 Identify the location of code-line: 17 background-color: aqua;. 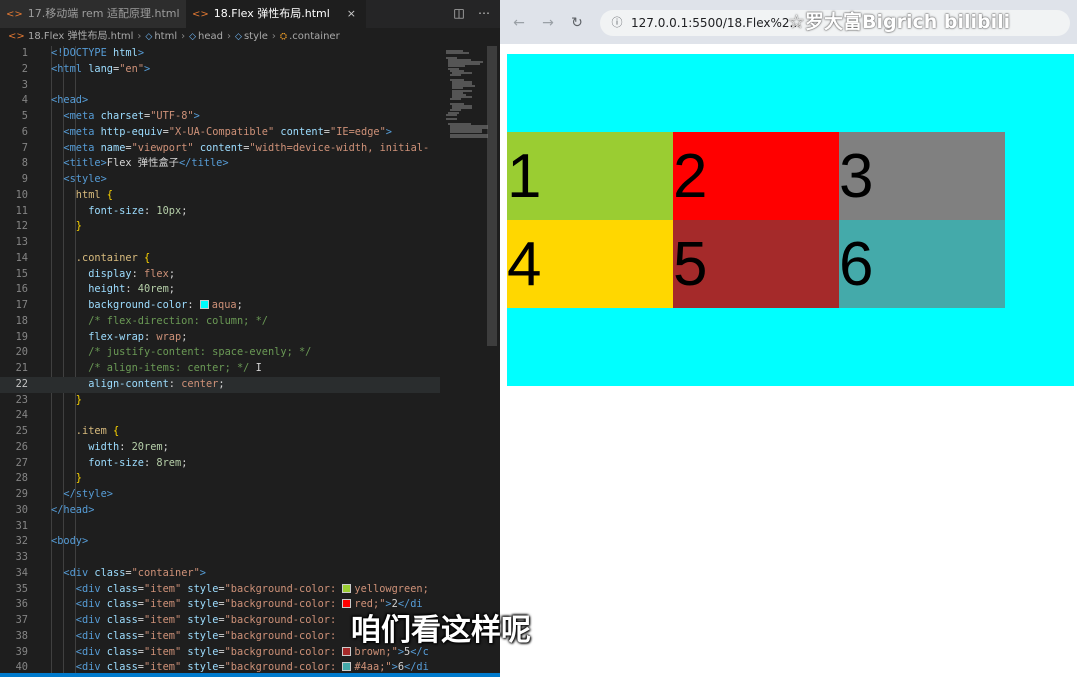
(220, 306).